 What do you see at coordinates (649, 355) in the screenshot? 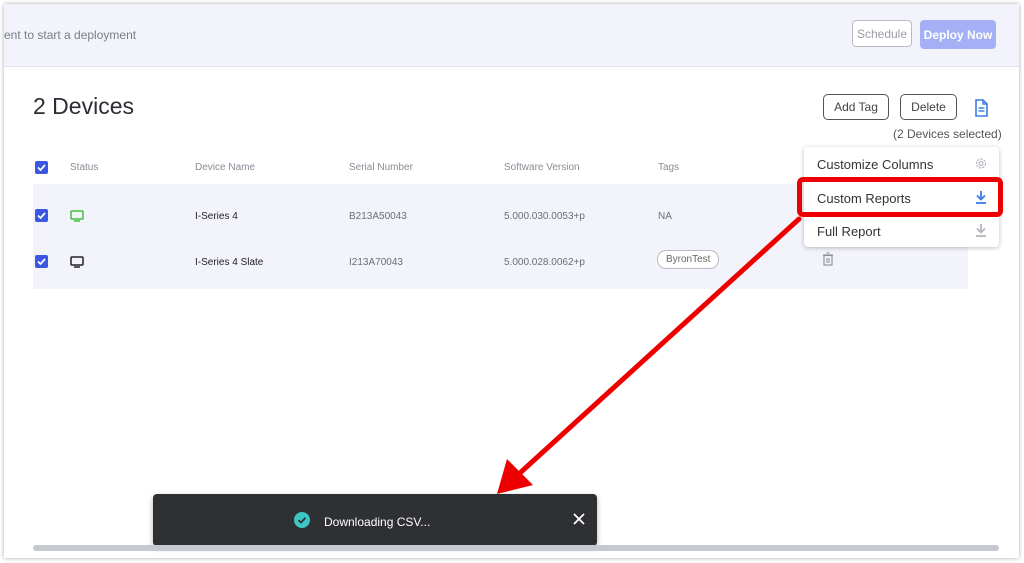
I see `annotation-arrow` at bounding box center [649, 355].